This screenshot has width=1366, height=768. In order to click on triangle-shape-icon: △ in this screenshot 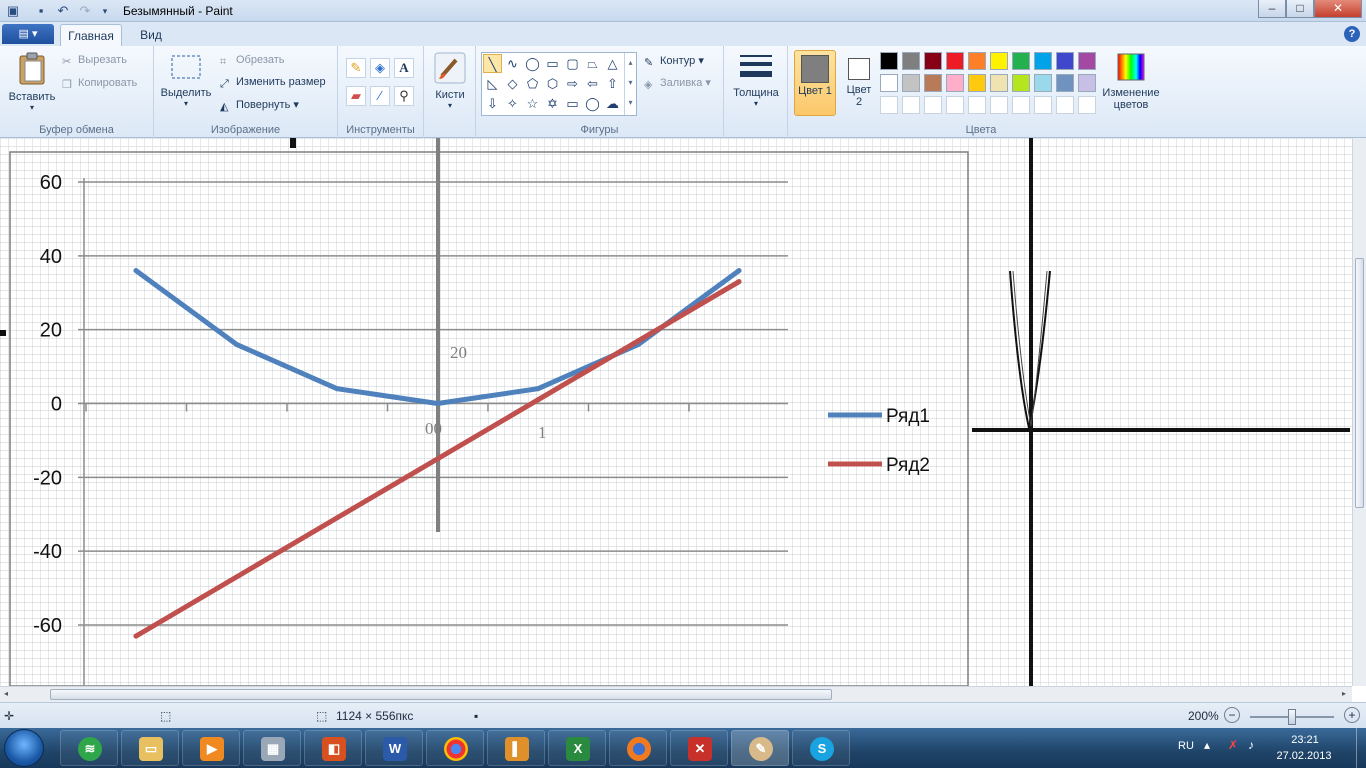, I will do `click(612, 63)`.